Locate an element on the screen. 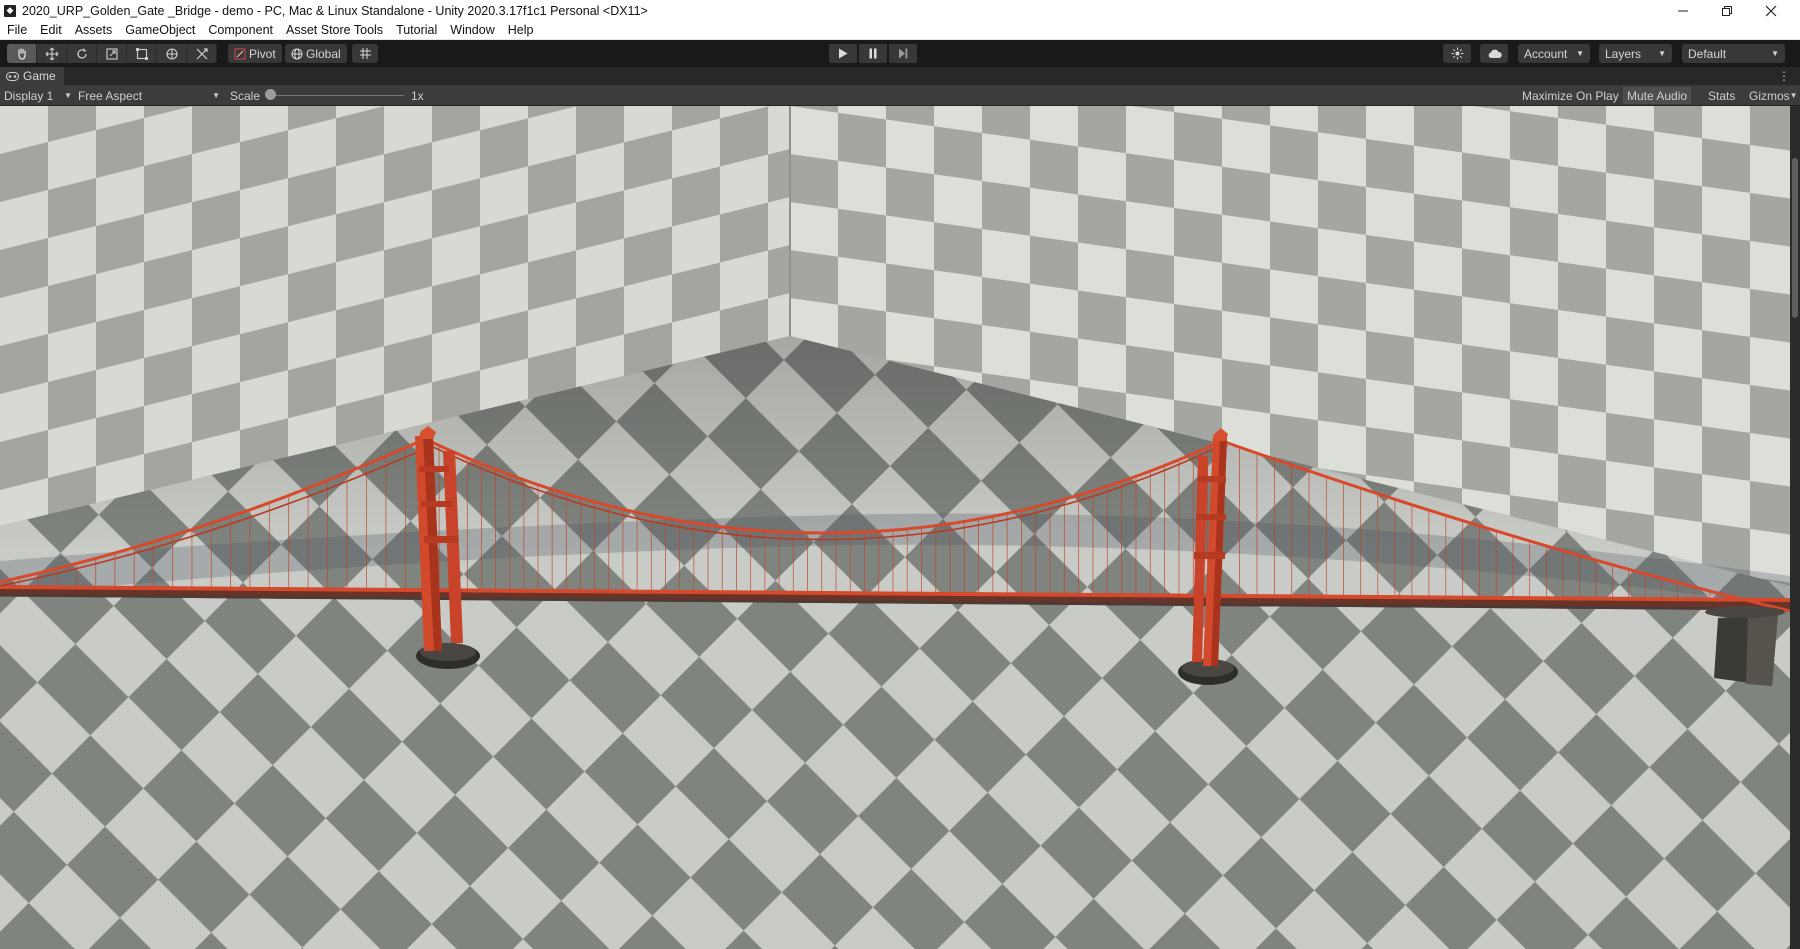  scale-slider-track is located at coordinates (337, 95).